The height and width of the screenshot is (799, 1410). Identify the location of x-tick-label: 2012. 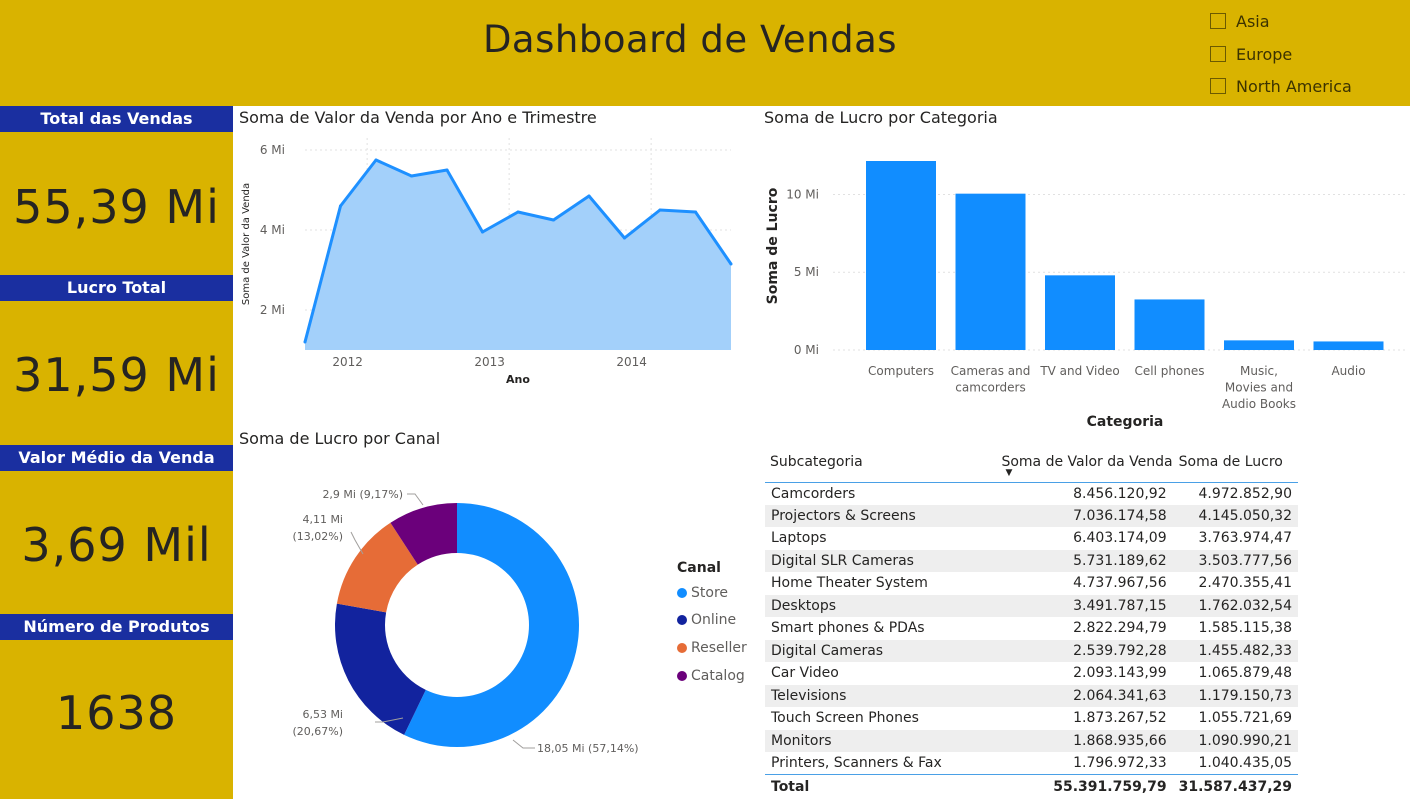
(347, 362).